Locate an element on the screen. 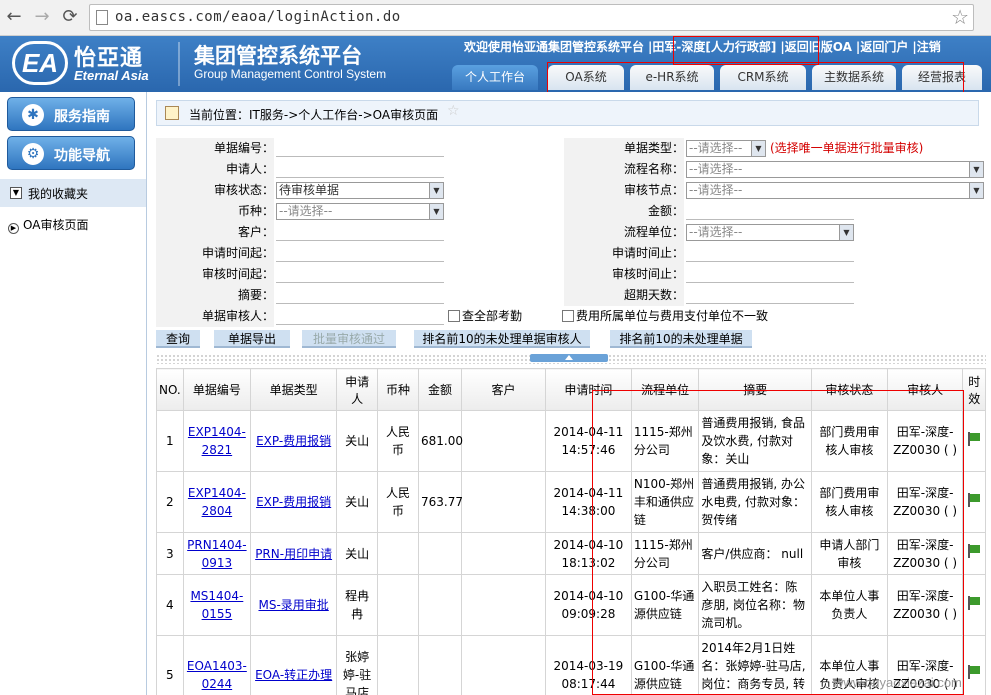 The height and width of the screenshot is (695, 991). overdue-days-label: 超期天数： is located at coordinates (624, 295).